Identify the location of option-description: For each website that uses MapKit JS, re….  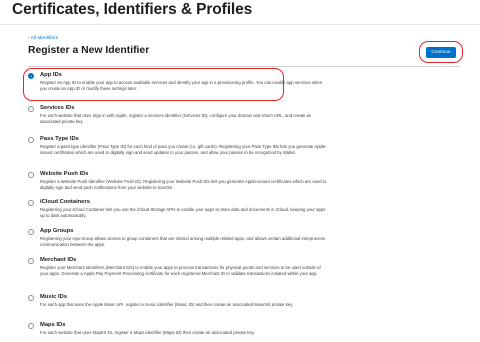
(147, 332).